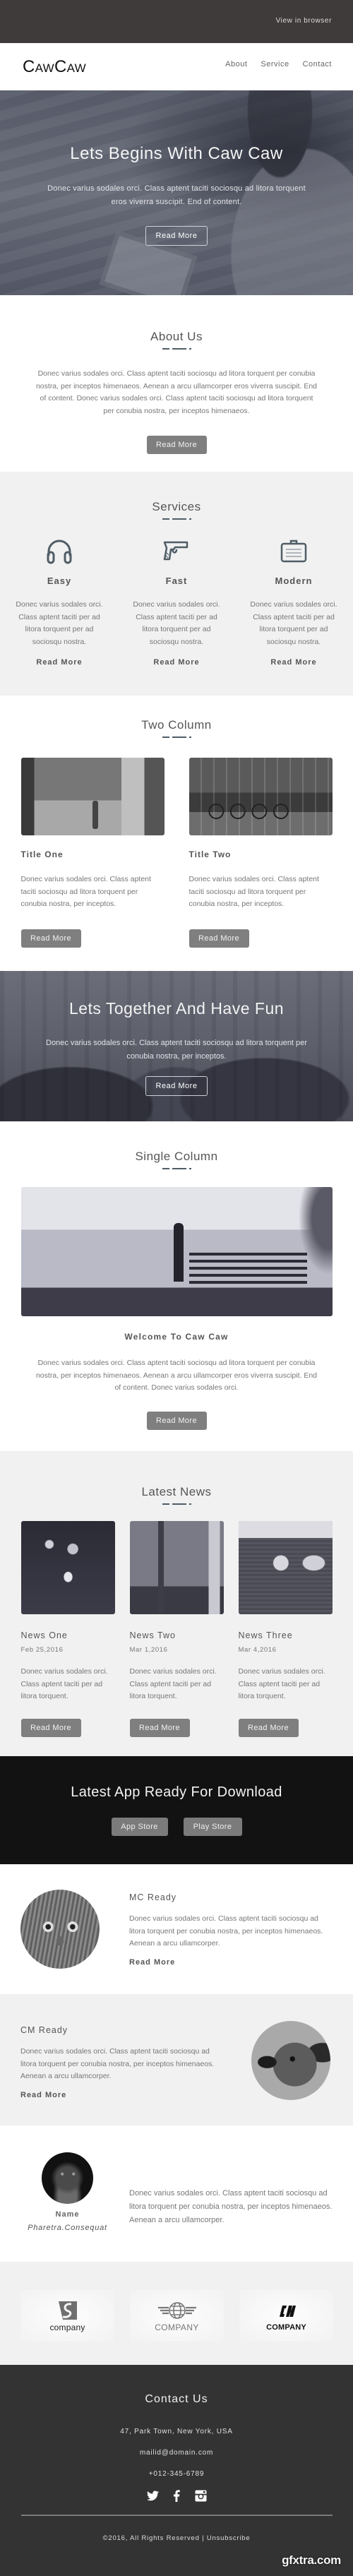 The width and height of the screenshot is (353, 2576). I want to click on app-store-button: App Store, so click(139, 1827).